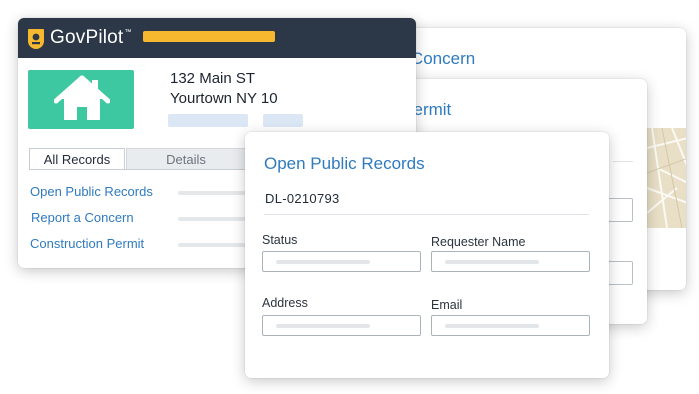 The height and width of the screenshot is (394, 699). I want to click on requester-name-field, so click(510, 261).